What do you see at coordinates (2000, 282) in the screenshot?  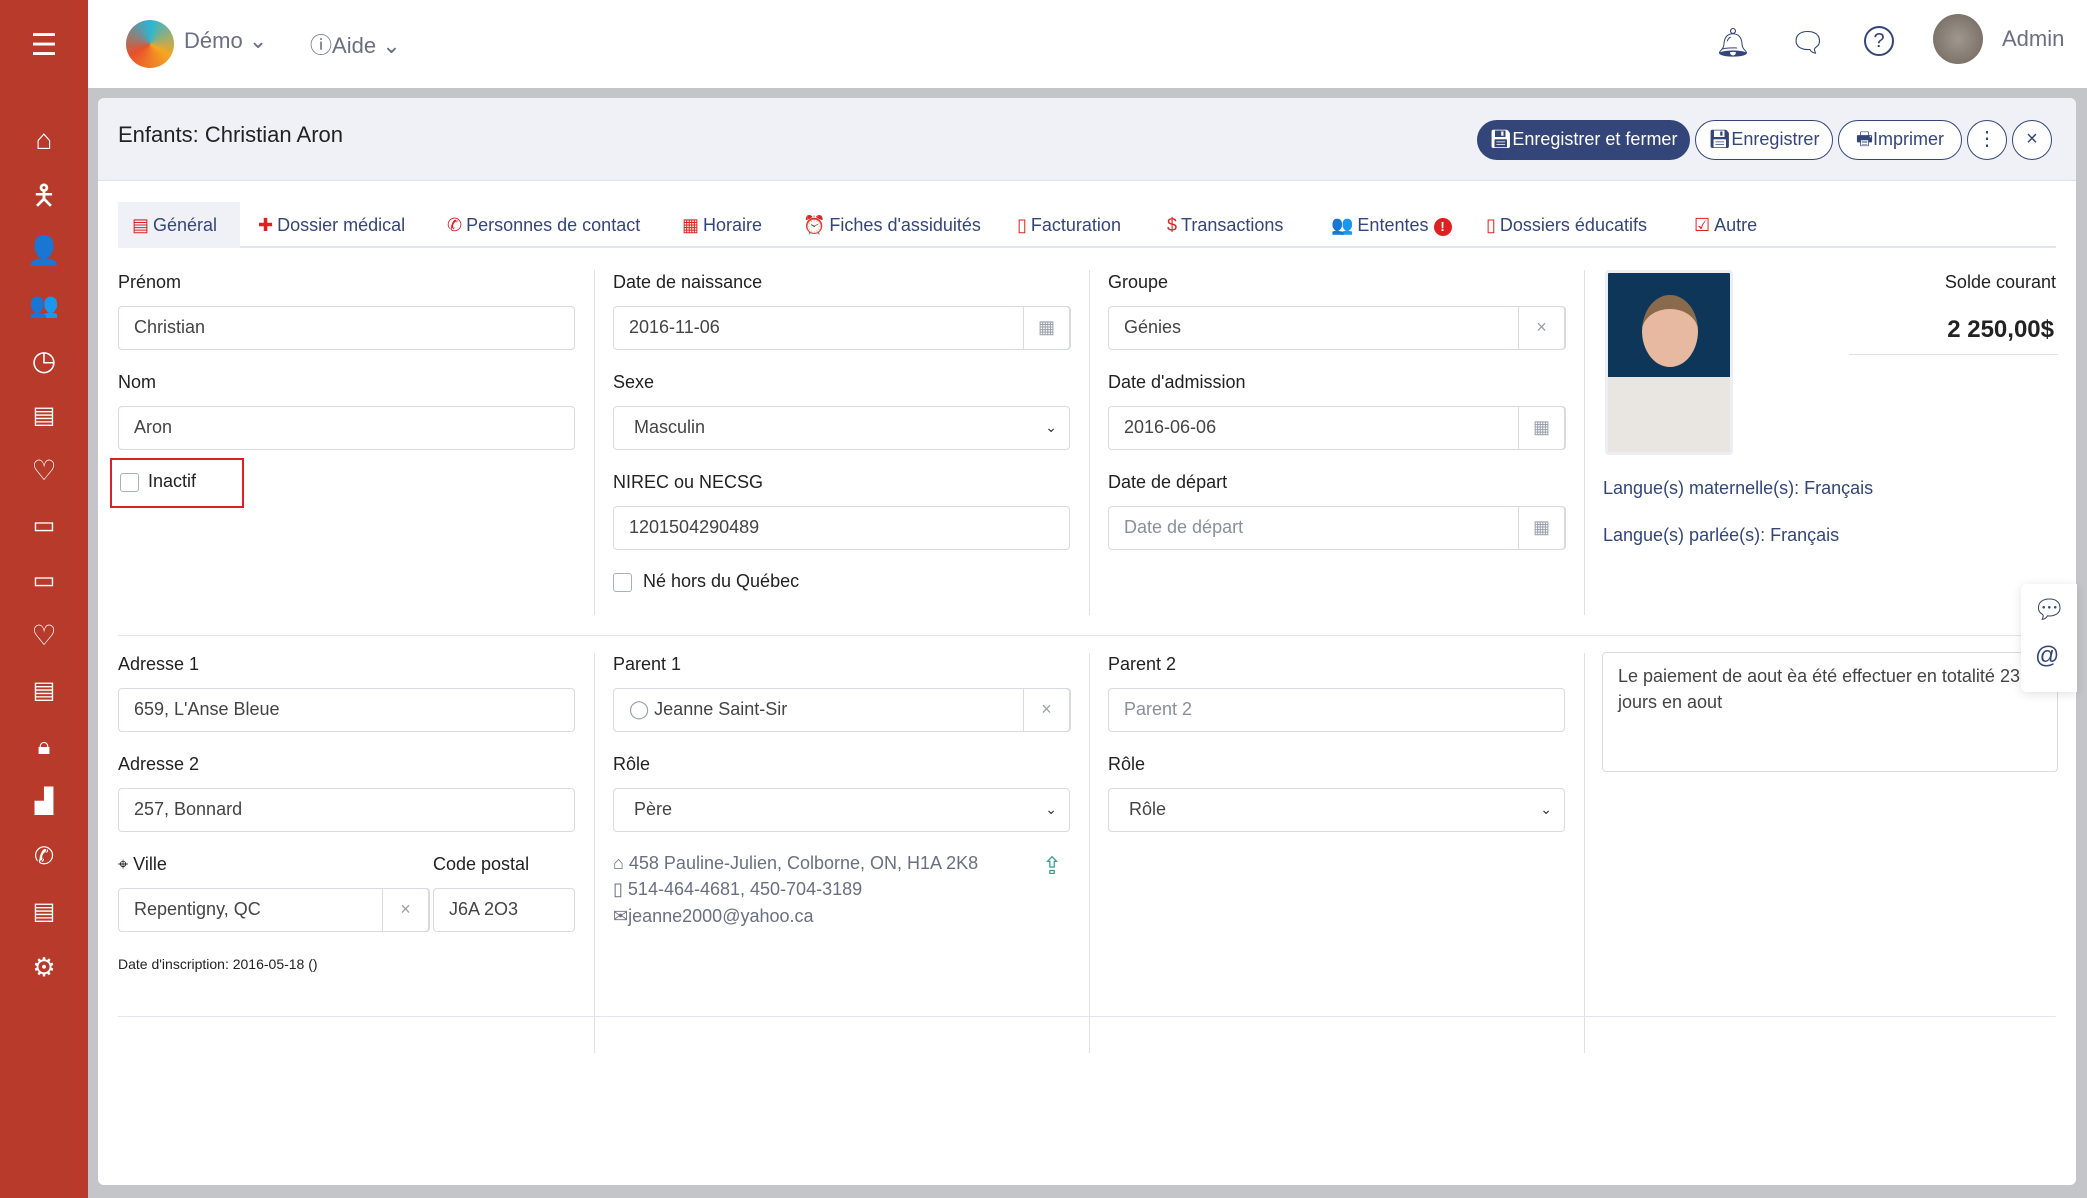 I see `solde-label: Solde courant` at bounding box center [2000, 282].